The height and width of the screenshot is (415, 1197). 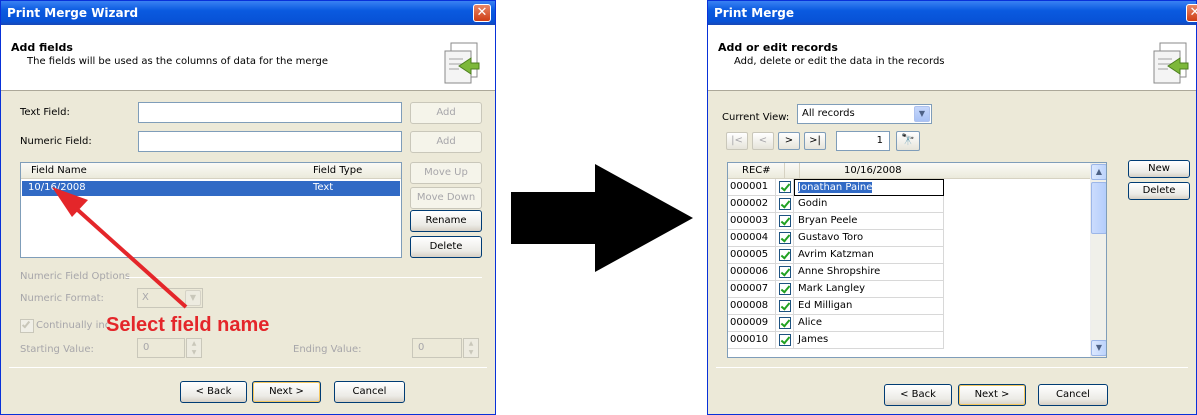 I want to click on table-row: 000003 Bryan Peele, so click(x=909, y=221).